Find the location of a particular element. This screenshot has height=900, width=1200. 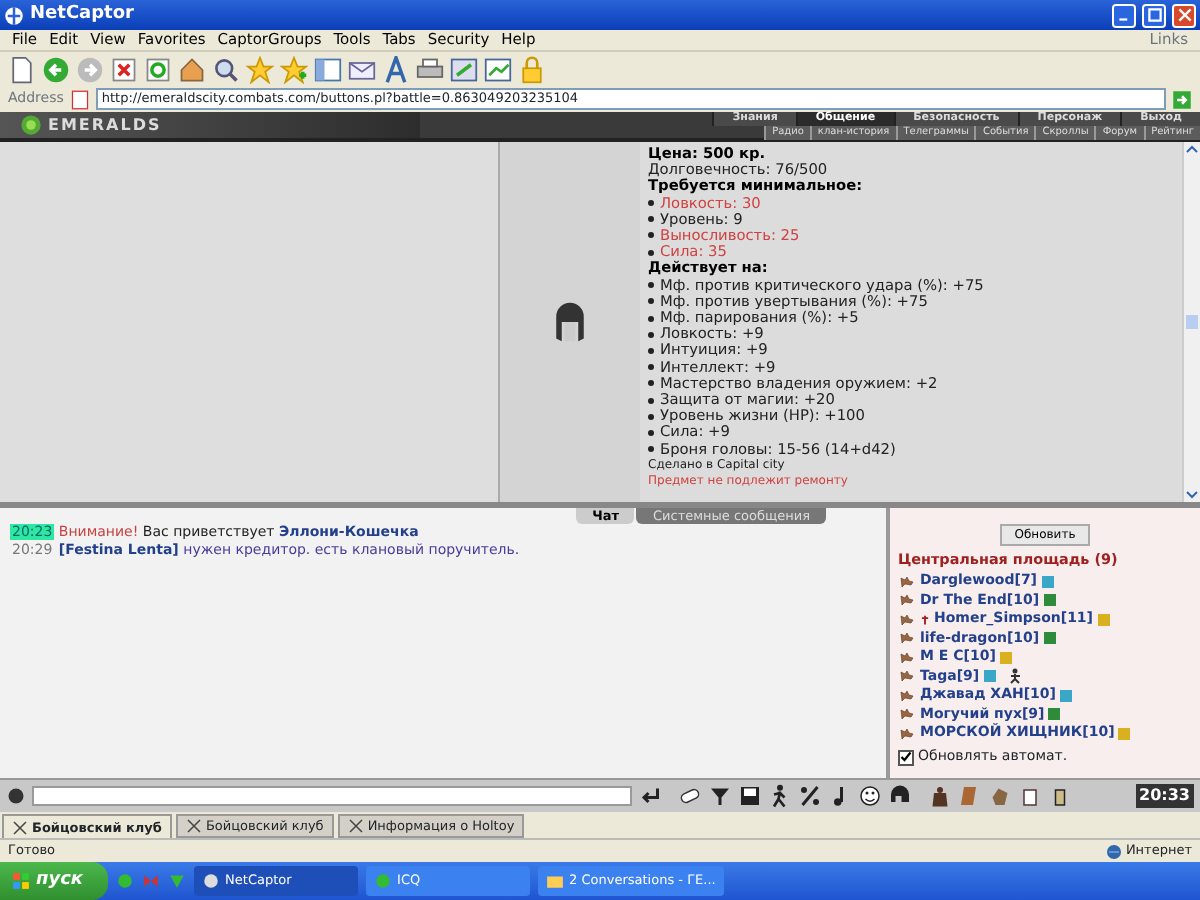

checkbox is located at coordinates (906, 757).